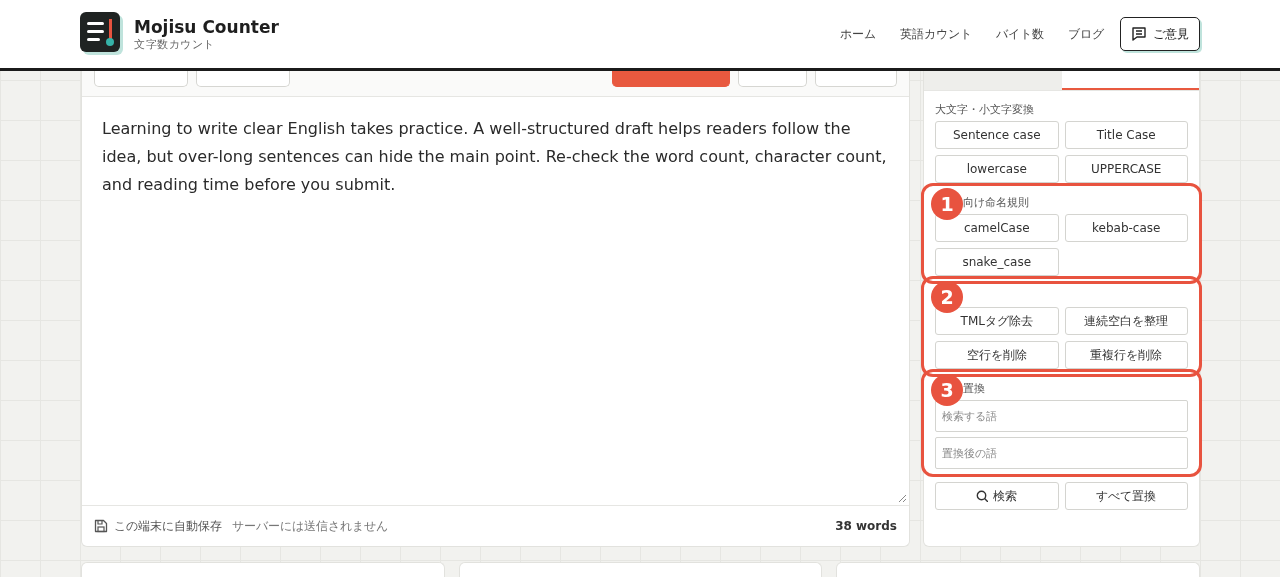 The width and height of the screenshot is (1280, 577). I want to click on tool-button: Title Case, so click(1126, 135).